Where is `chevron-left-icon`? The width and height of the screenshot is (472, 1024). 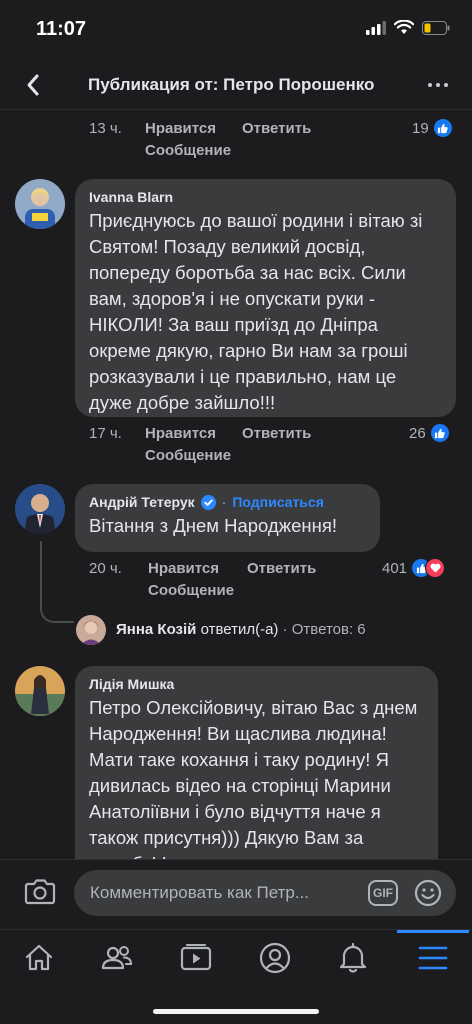
chevron-left-icon is located at coordinates (33, 85).